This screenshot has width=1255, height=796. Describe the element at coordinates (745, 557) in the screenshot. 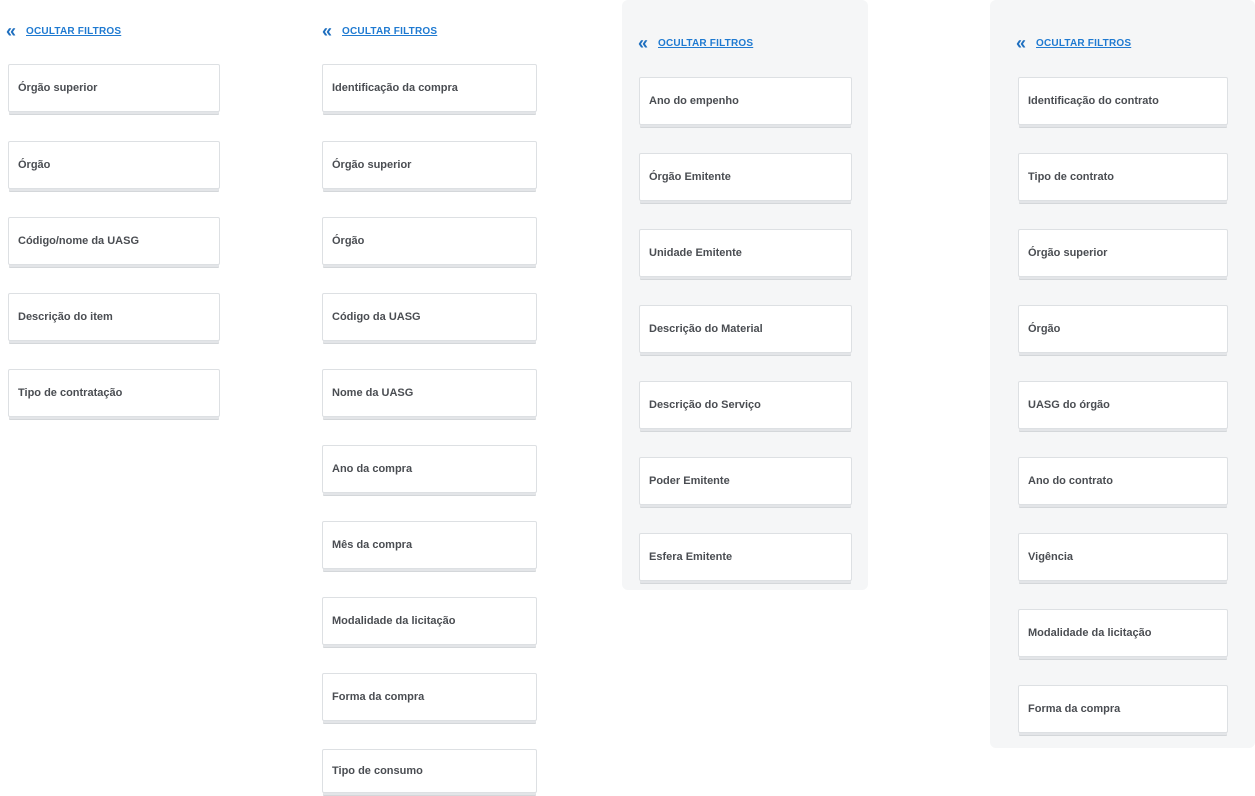

I see `filter-esfera-emitente: Esfera Emitente` at that location.